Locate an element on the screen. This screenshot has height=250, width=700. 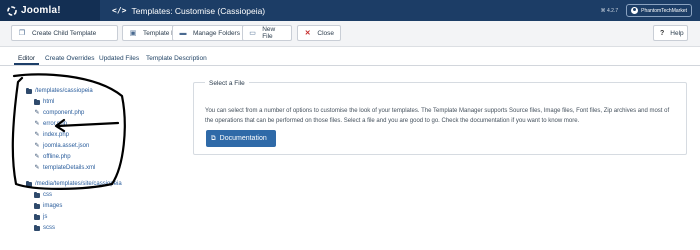
manage-folders-label: Manage Folders is located at coordinates (216, 33).